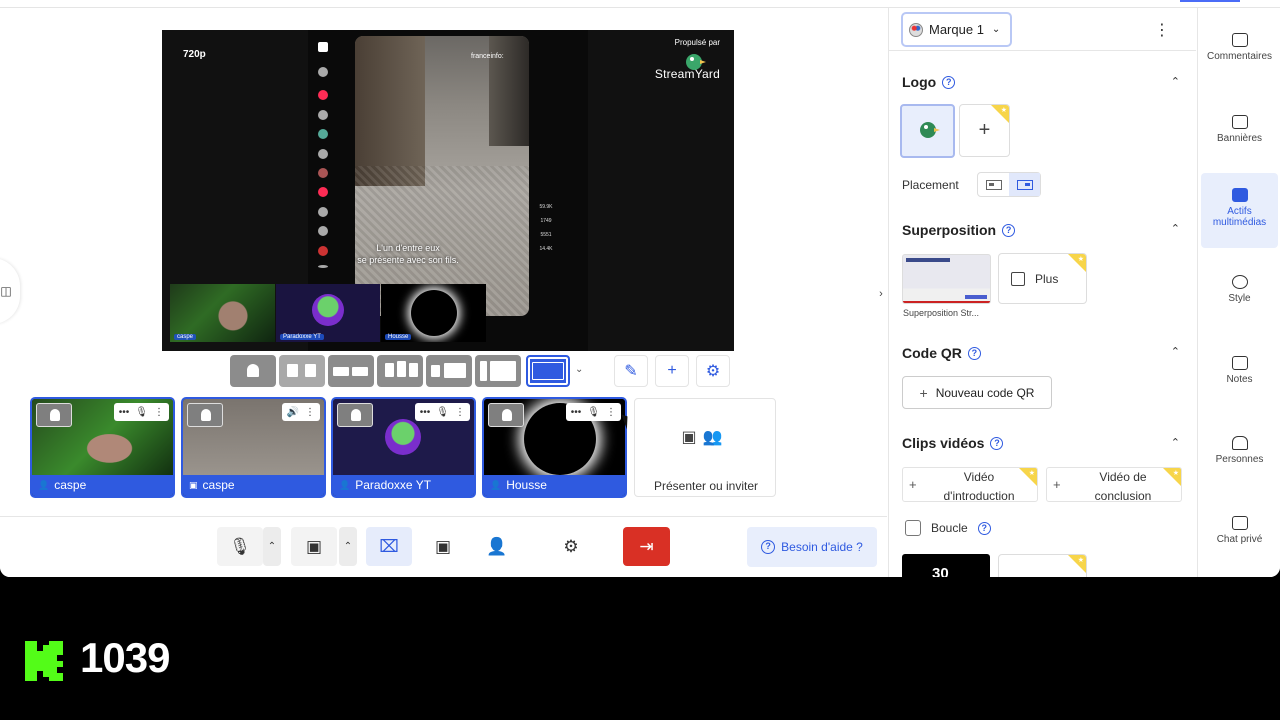  I want to click on edit-button: ✎, so click(631, 371).